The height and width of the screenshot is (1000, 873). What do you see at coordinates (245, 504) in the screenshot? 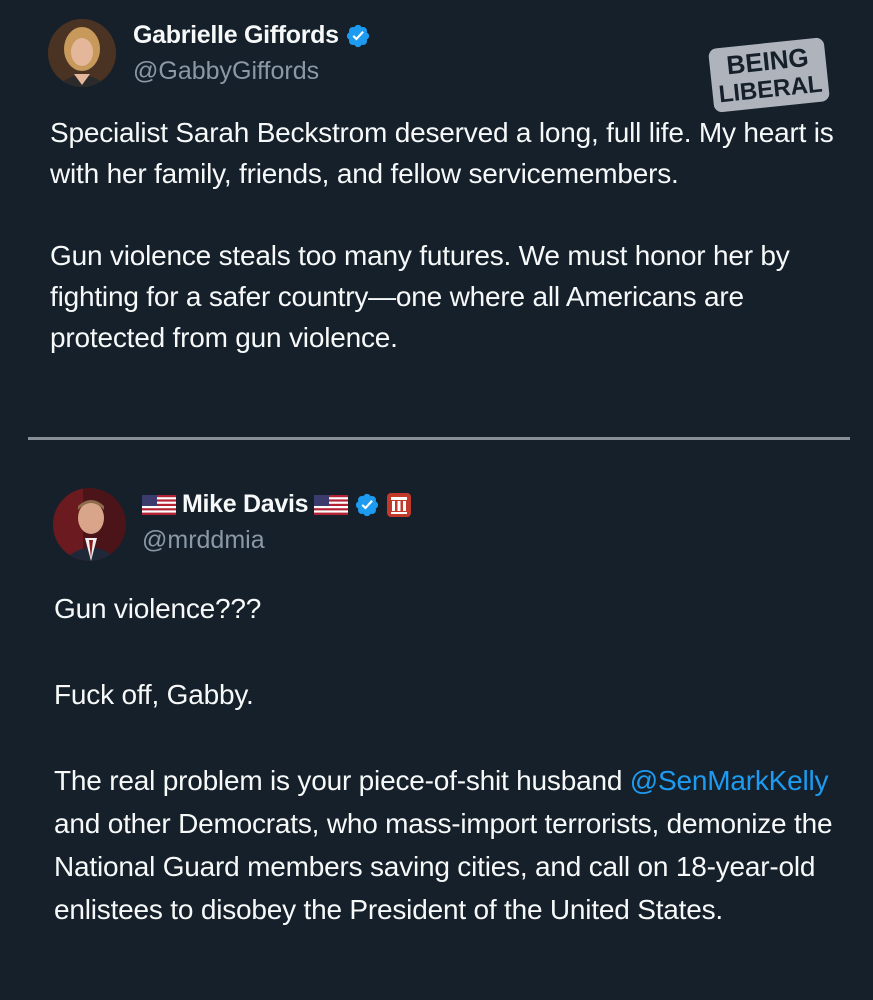
I see `display-name: Mike Davis` at bounding box center [245, 504].